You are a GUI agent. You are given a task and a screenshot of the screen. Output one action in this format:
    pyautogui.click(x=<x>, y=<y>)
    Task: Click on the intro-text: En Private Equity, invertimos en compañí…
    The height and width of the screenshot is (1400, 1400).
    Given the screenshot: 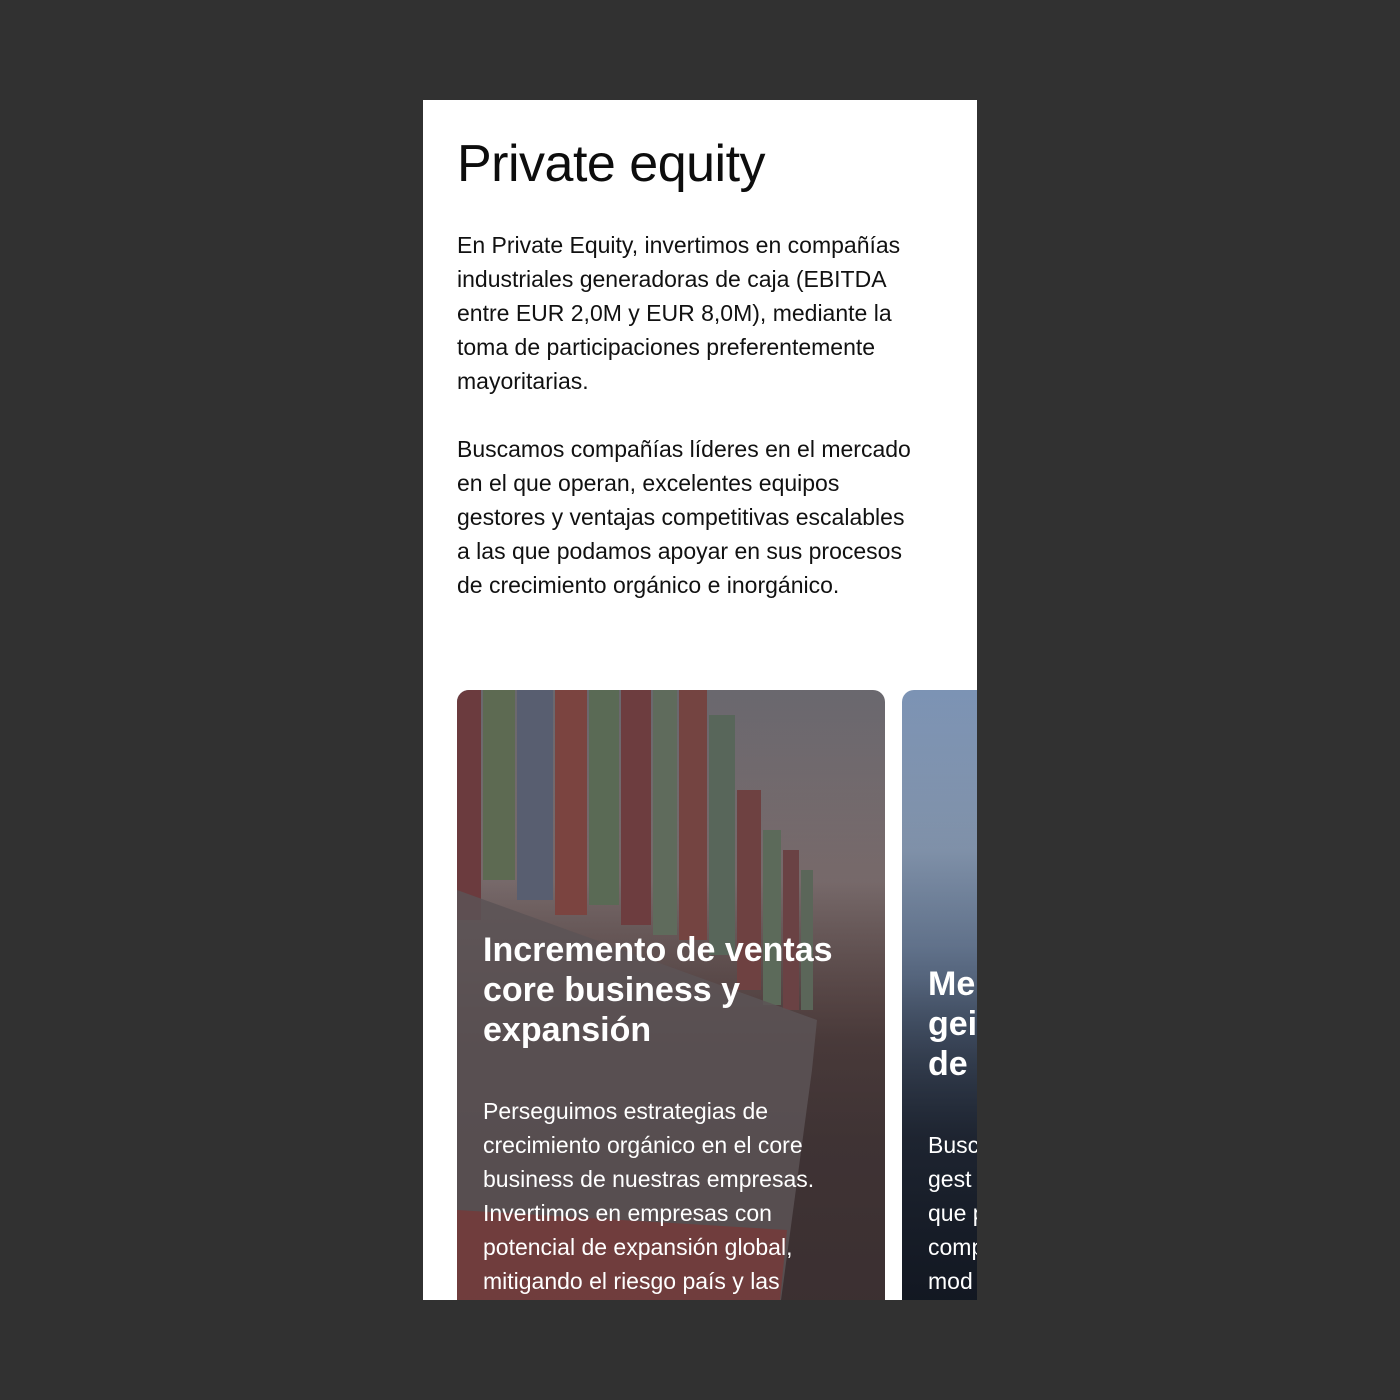 What is the action you would take?
    pyautogui.click(x=700, y=432)
    